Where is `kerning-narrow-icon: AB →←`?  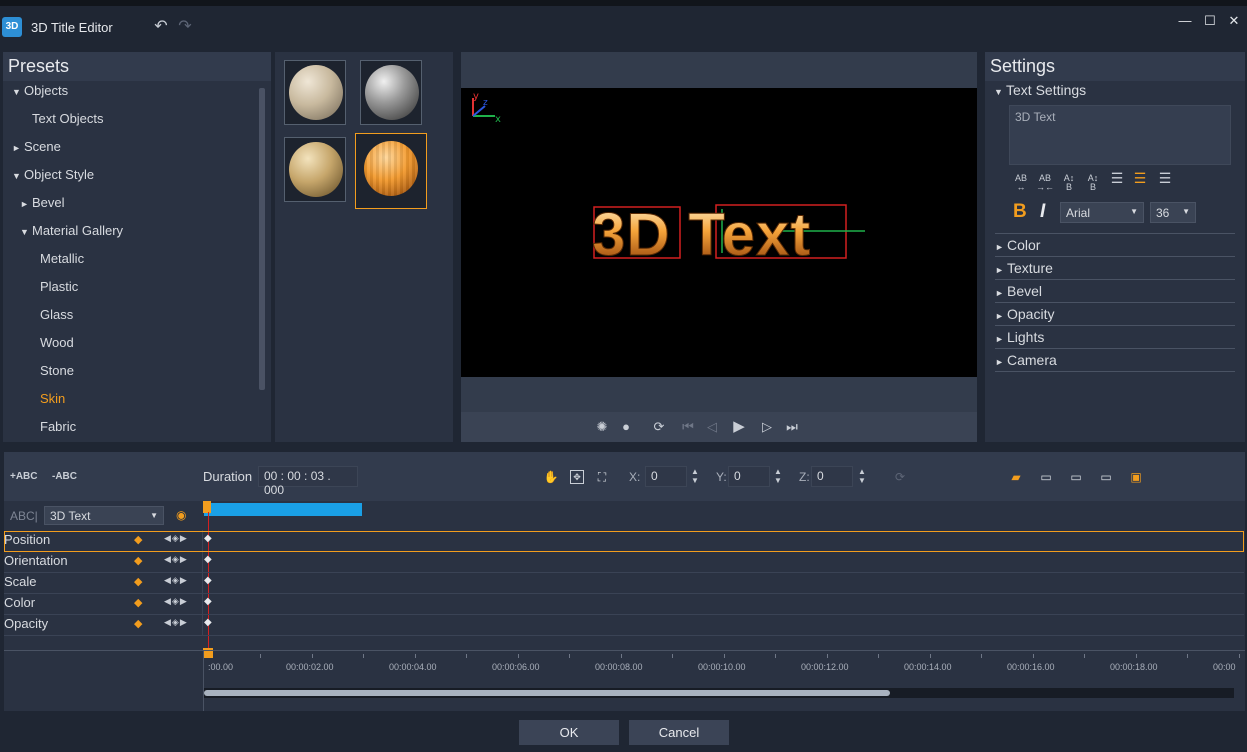
kerning-narrow-icon: AB →← is located at coordinates (1045, 183).